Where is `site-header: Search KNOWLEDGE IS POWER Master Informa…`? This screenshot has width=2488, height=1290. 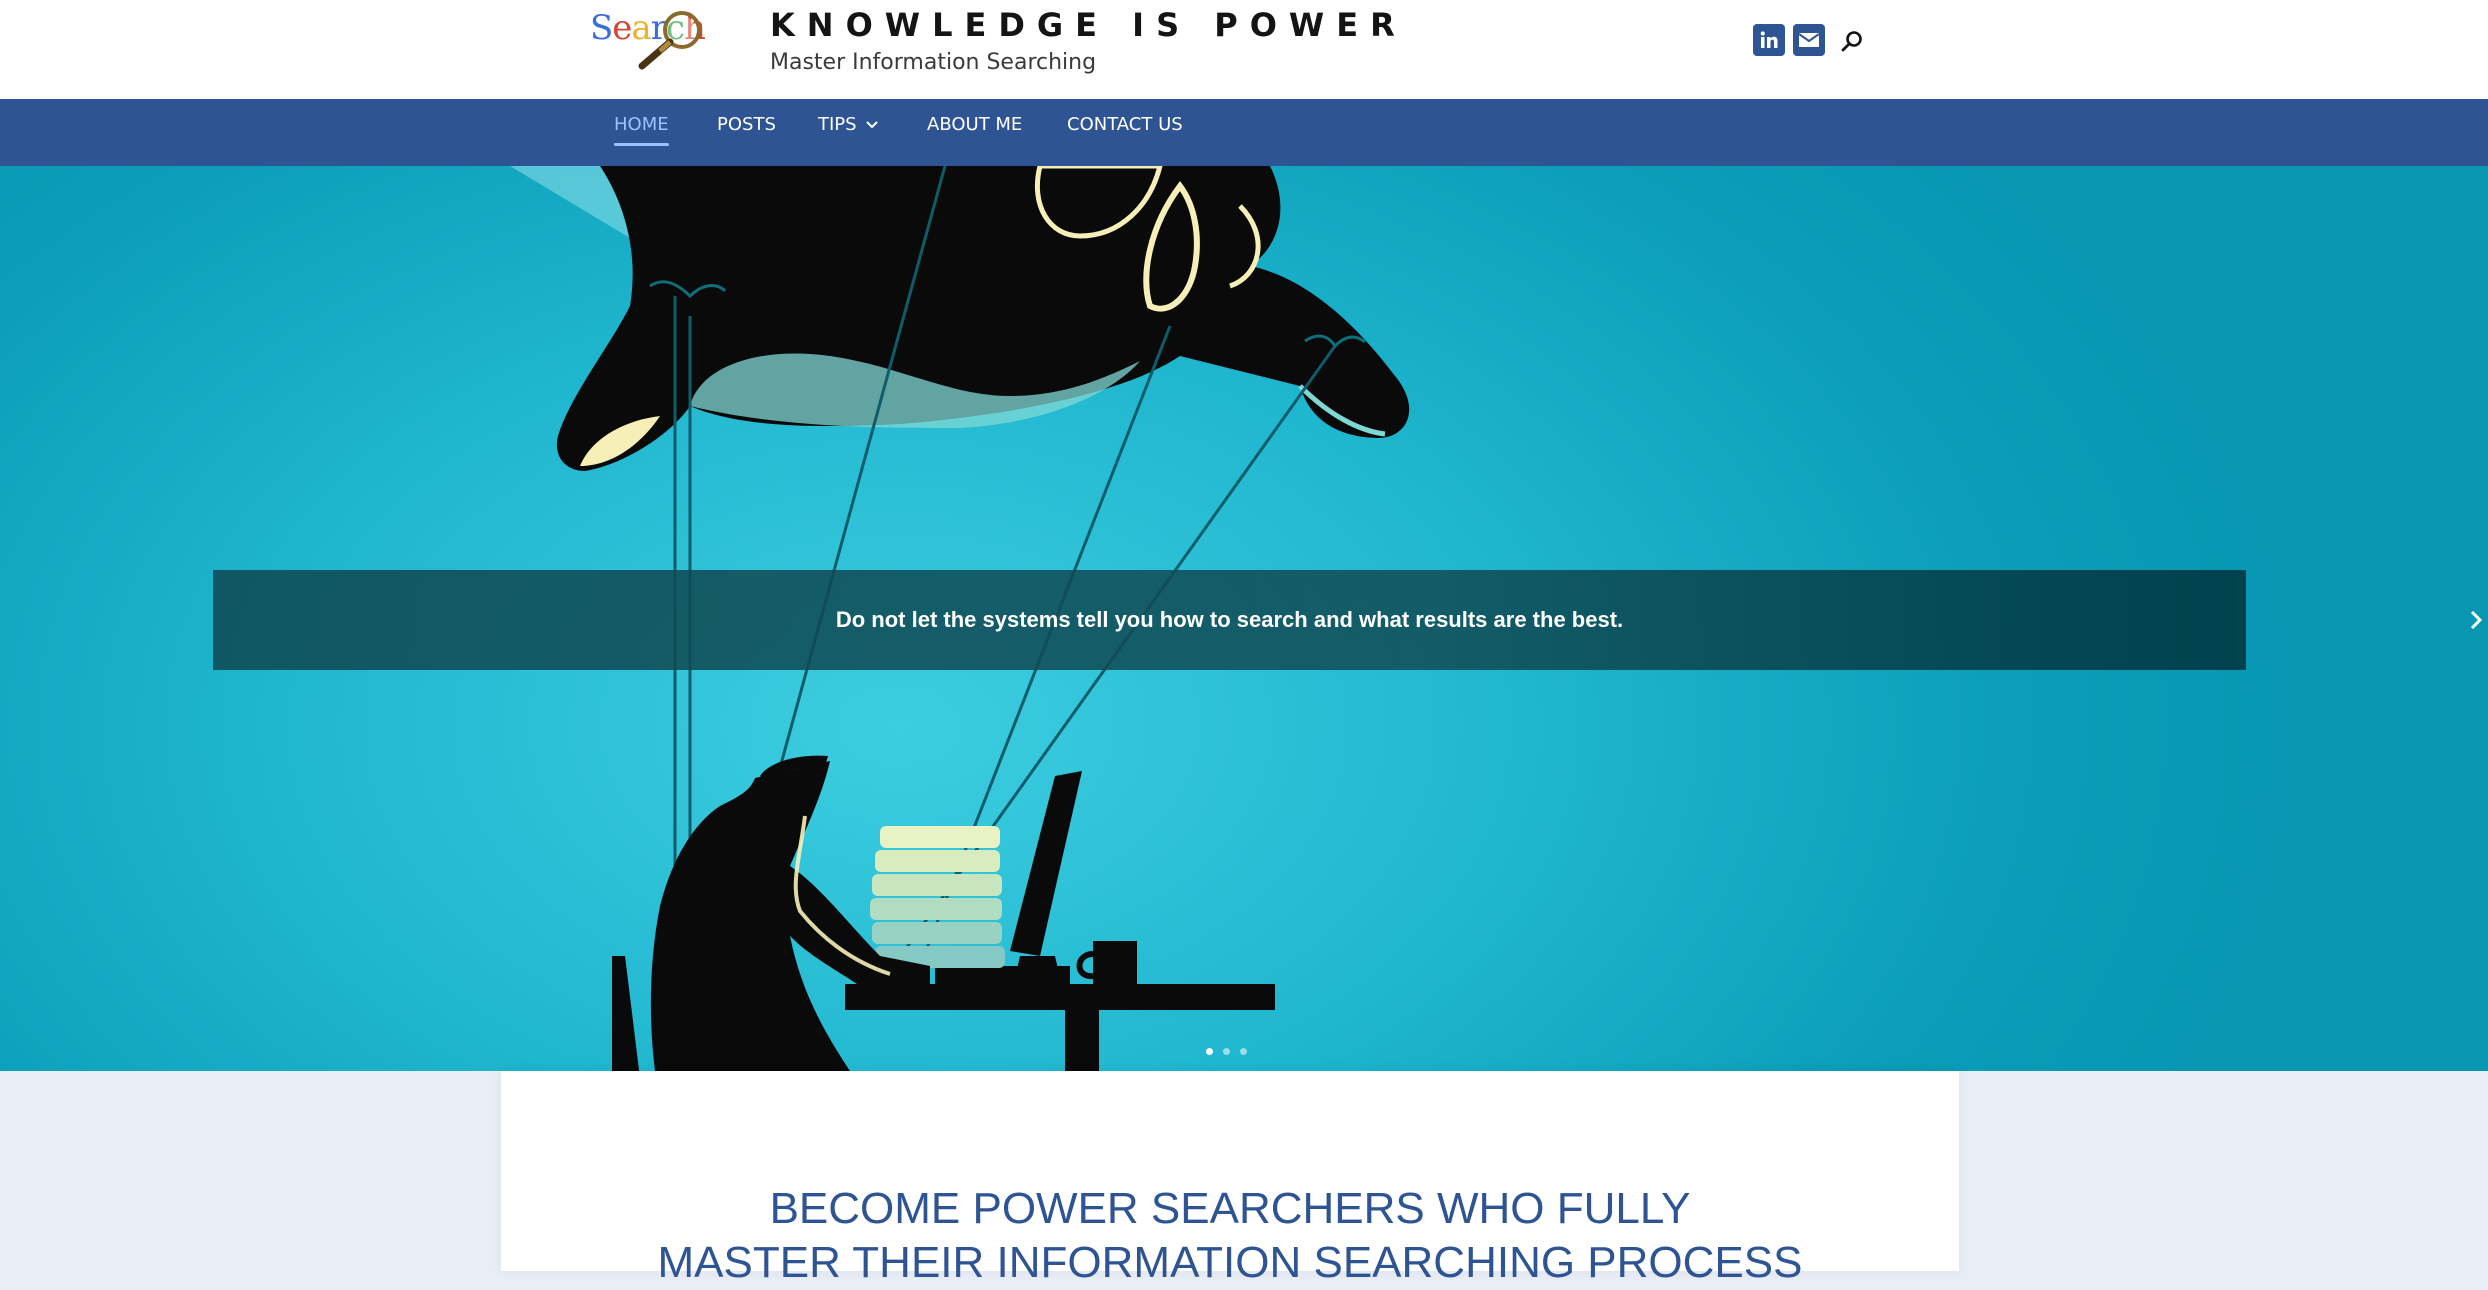 site-header: Search KNOWLEDGE IS POWER Master Informa… is located at coordinates (1244, 49).